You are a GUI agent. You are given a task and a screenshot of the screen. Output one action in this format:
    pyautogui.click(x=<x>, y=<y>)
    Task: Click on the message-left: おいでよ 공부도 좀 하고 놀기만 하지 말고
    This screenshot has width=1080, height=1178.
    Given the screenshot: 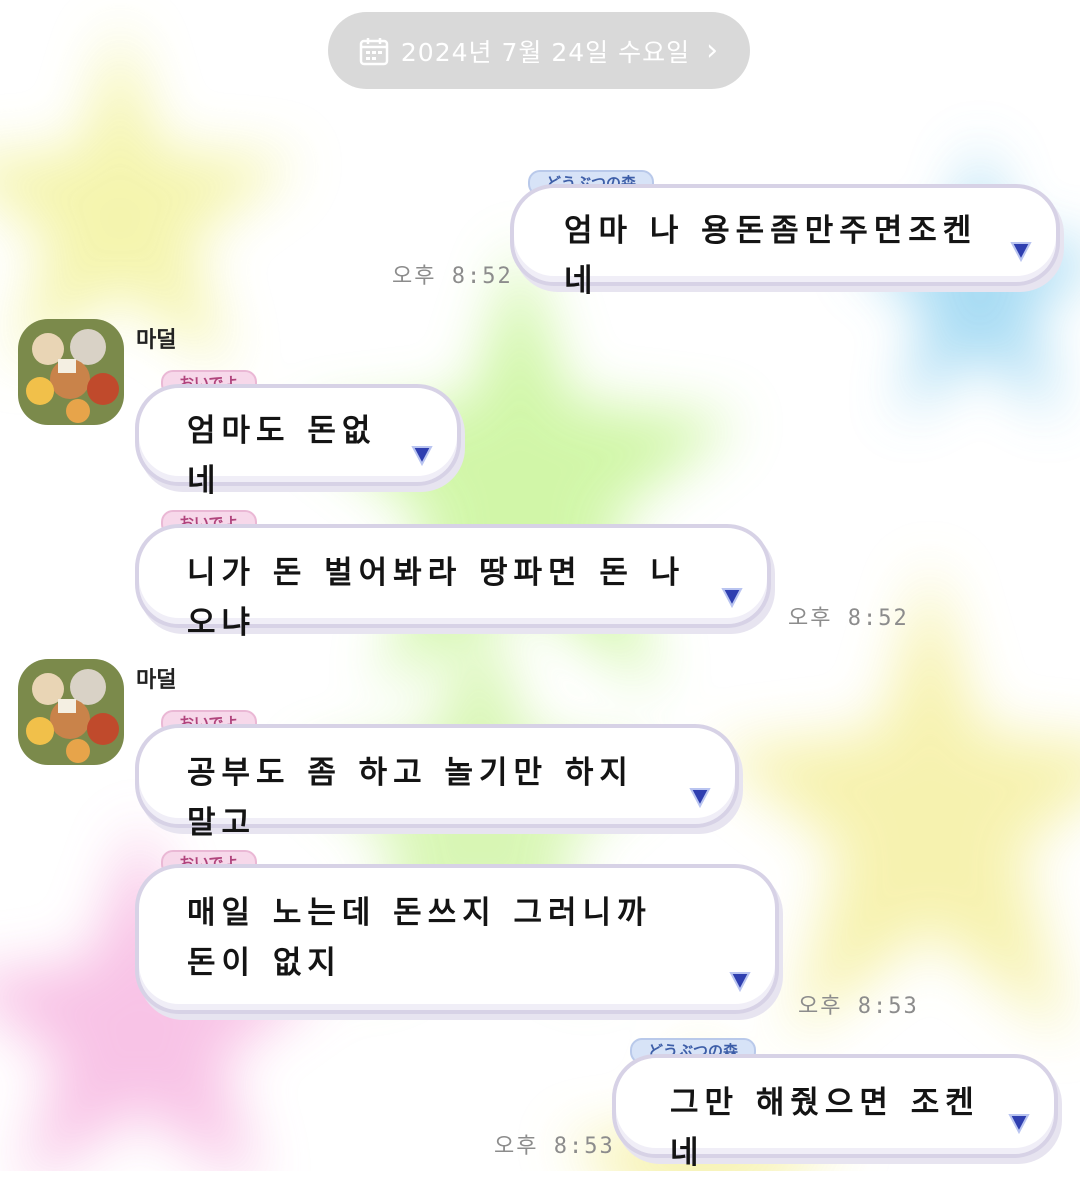 What is the action you would take?
    pyautogui.click(x=440, y=774)
    